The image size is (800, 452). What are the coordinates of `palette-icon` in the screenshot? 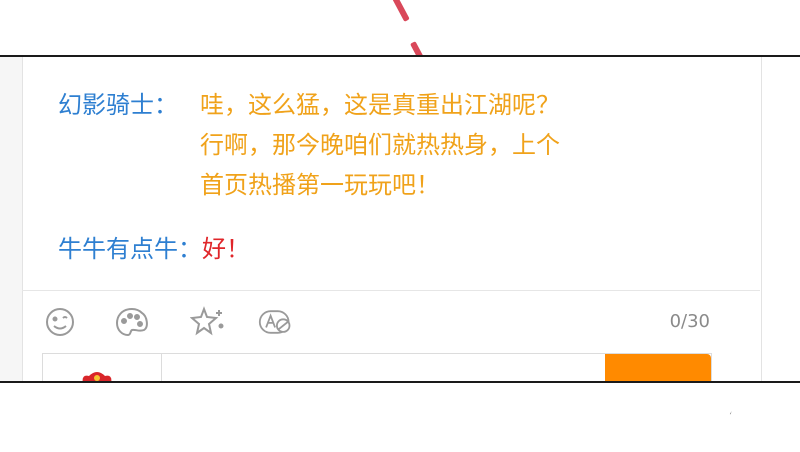 It's located at (132, 322).